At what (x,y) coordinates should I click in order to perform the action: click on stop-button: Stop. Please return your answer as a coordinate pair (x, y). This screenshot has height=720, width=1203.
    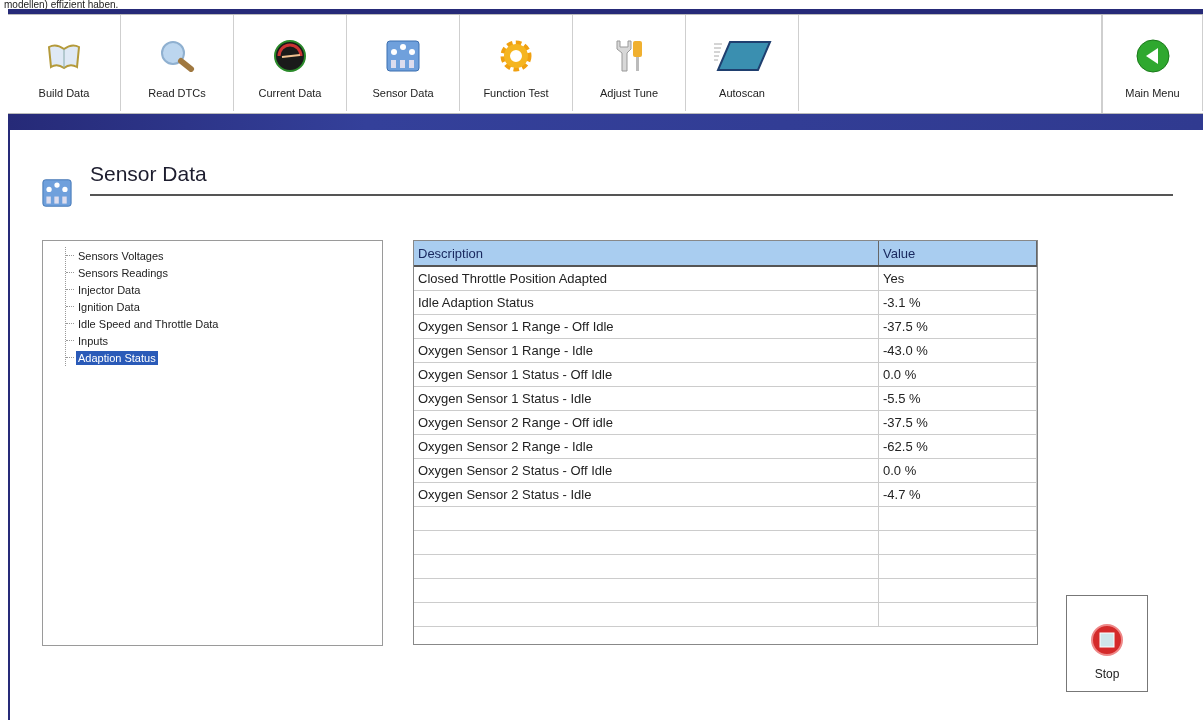
    Looking at the image, I should click on (1107, 643).